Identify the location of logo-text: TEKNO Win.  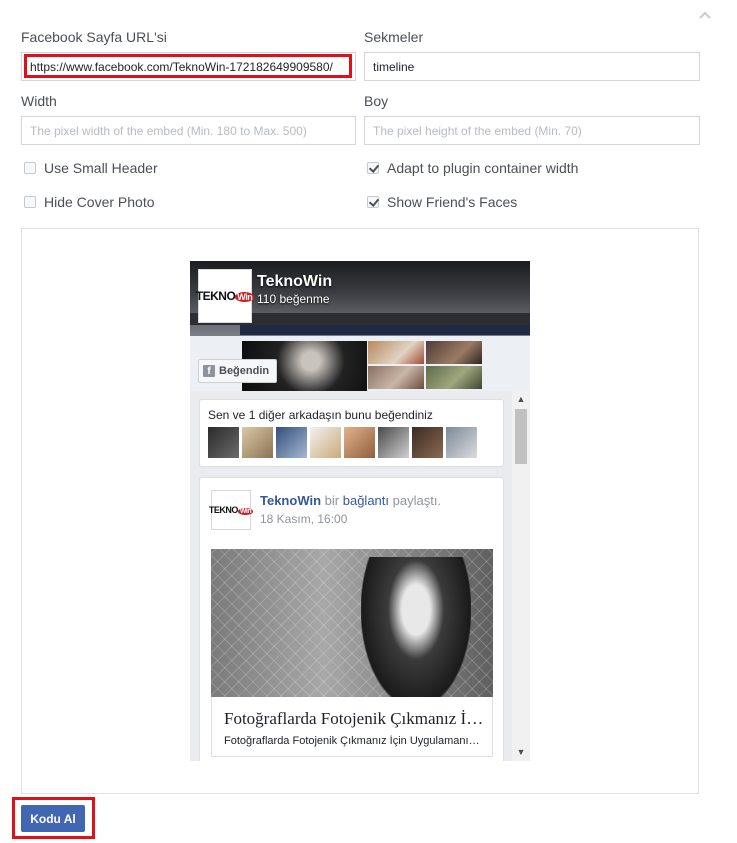
(225, 296).